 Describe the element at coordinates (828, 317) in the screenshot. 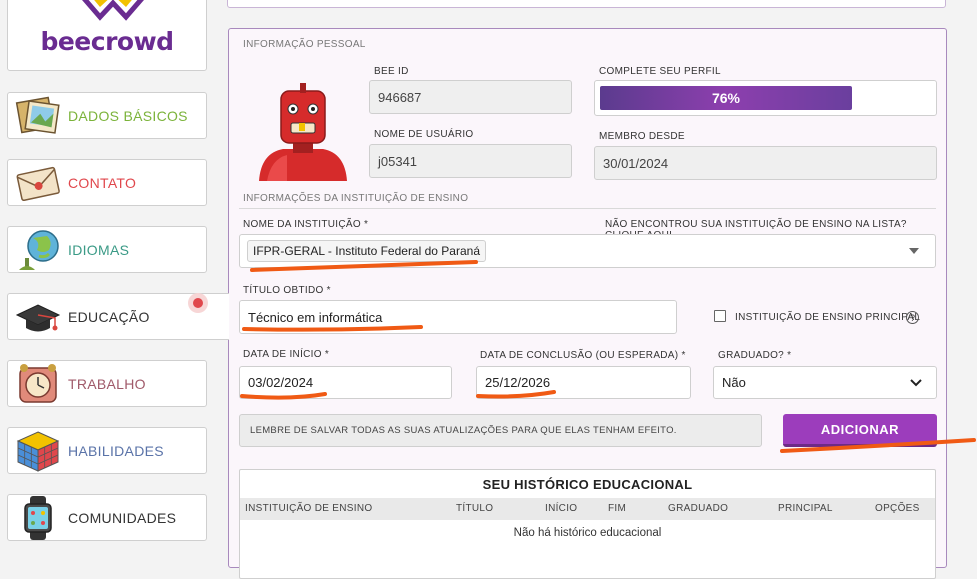

I see `main-institution-label: INSTITUIÇÃO DE ENSINO PRINCIPAL` at that location.